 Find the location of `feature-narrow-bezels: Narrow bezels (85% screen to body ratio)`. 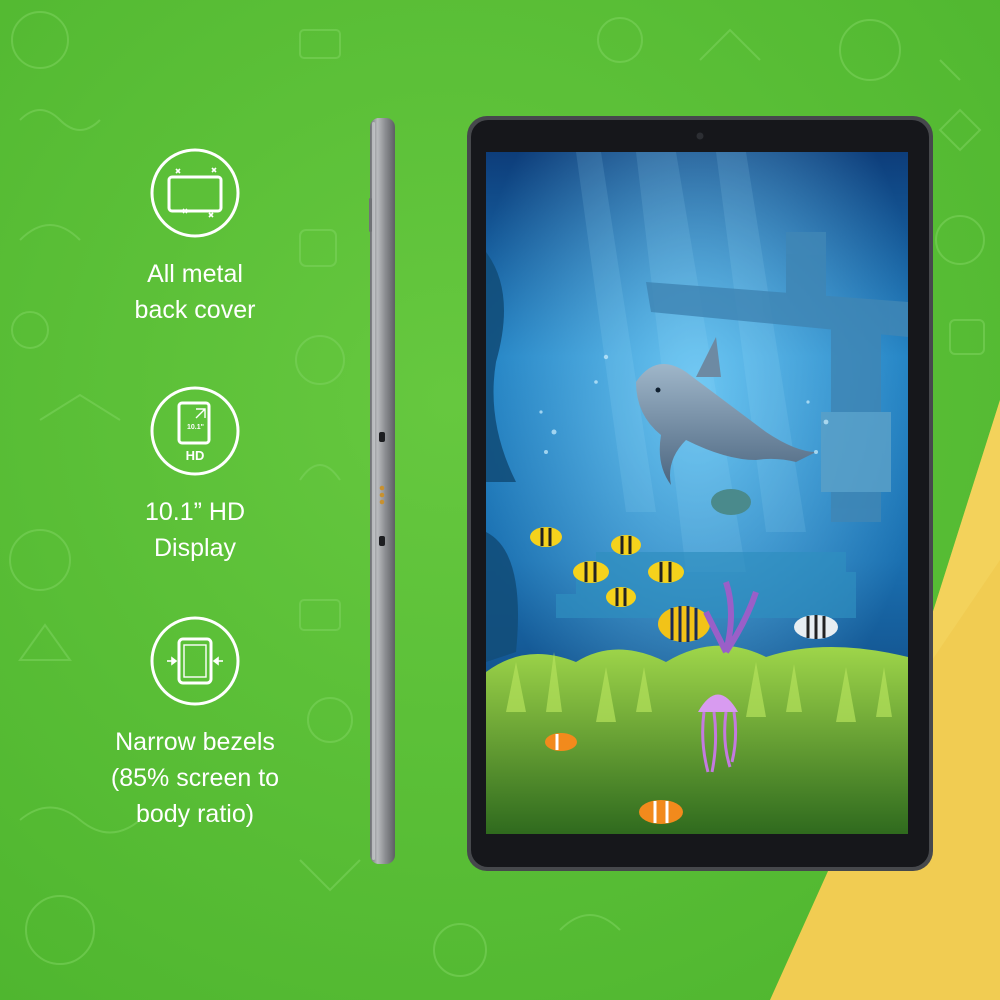

feature-narrow-bezels: Narrow bezels (85% screen to body ratio) is located at coordinates (195, 723).